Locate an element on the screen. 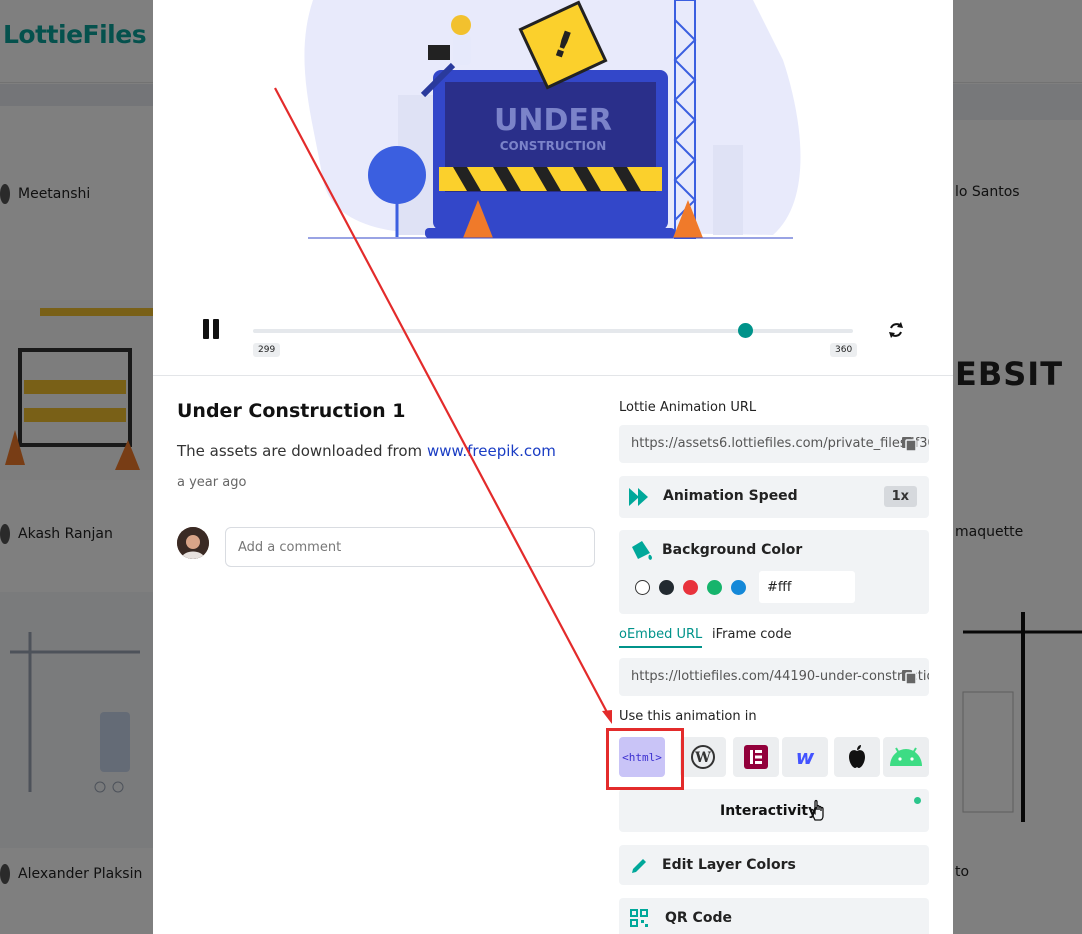  apple-icon is located at coordinates (857, 756).